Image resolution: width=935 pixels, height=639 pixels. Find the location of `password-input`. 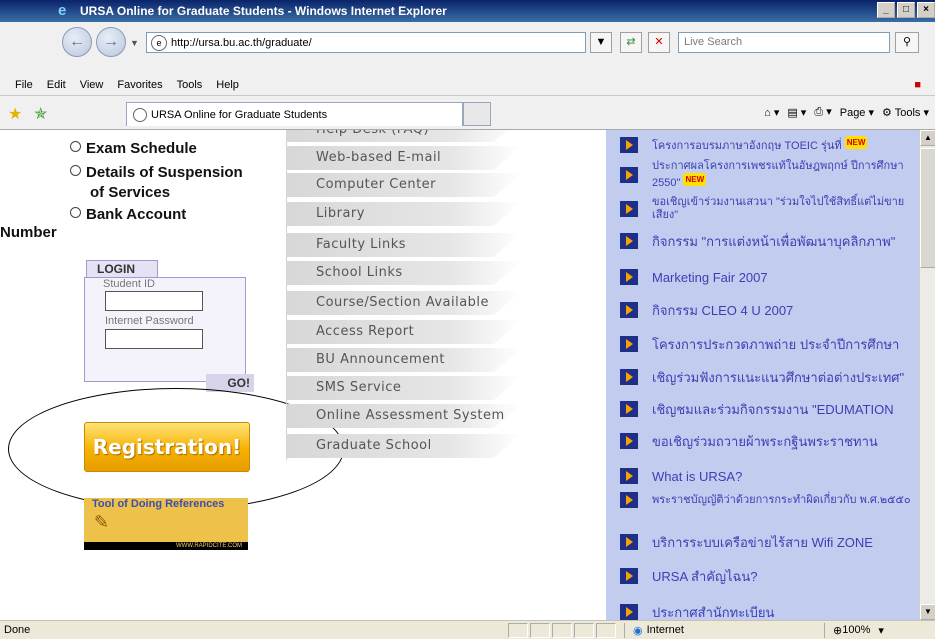

password-input is located at coordinates (154, 339).